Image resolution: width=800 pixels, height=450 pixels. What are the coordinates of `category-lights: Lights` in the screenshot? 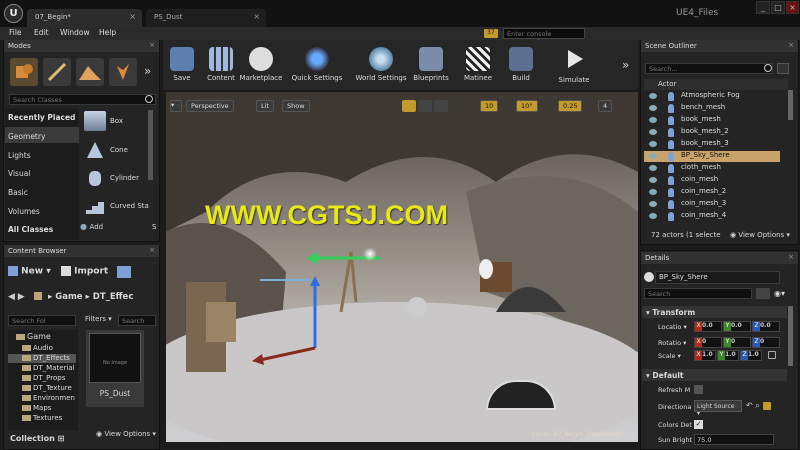 It's located at (19, 155).